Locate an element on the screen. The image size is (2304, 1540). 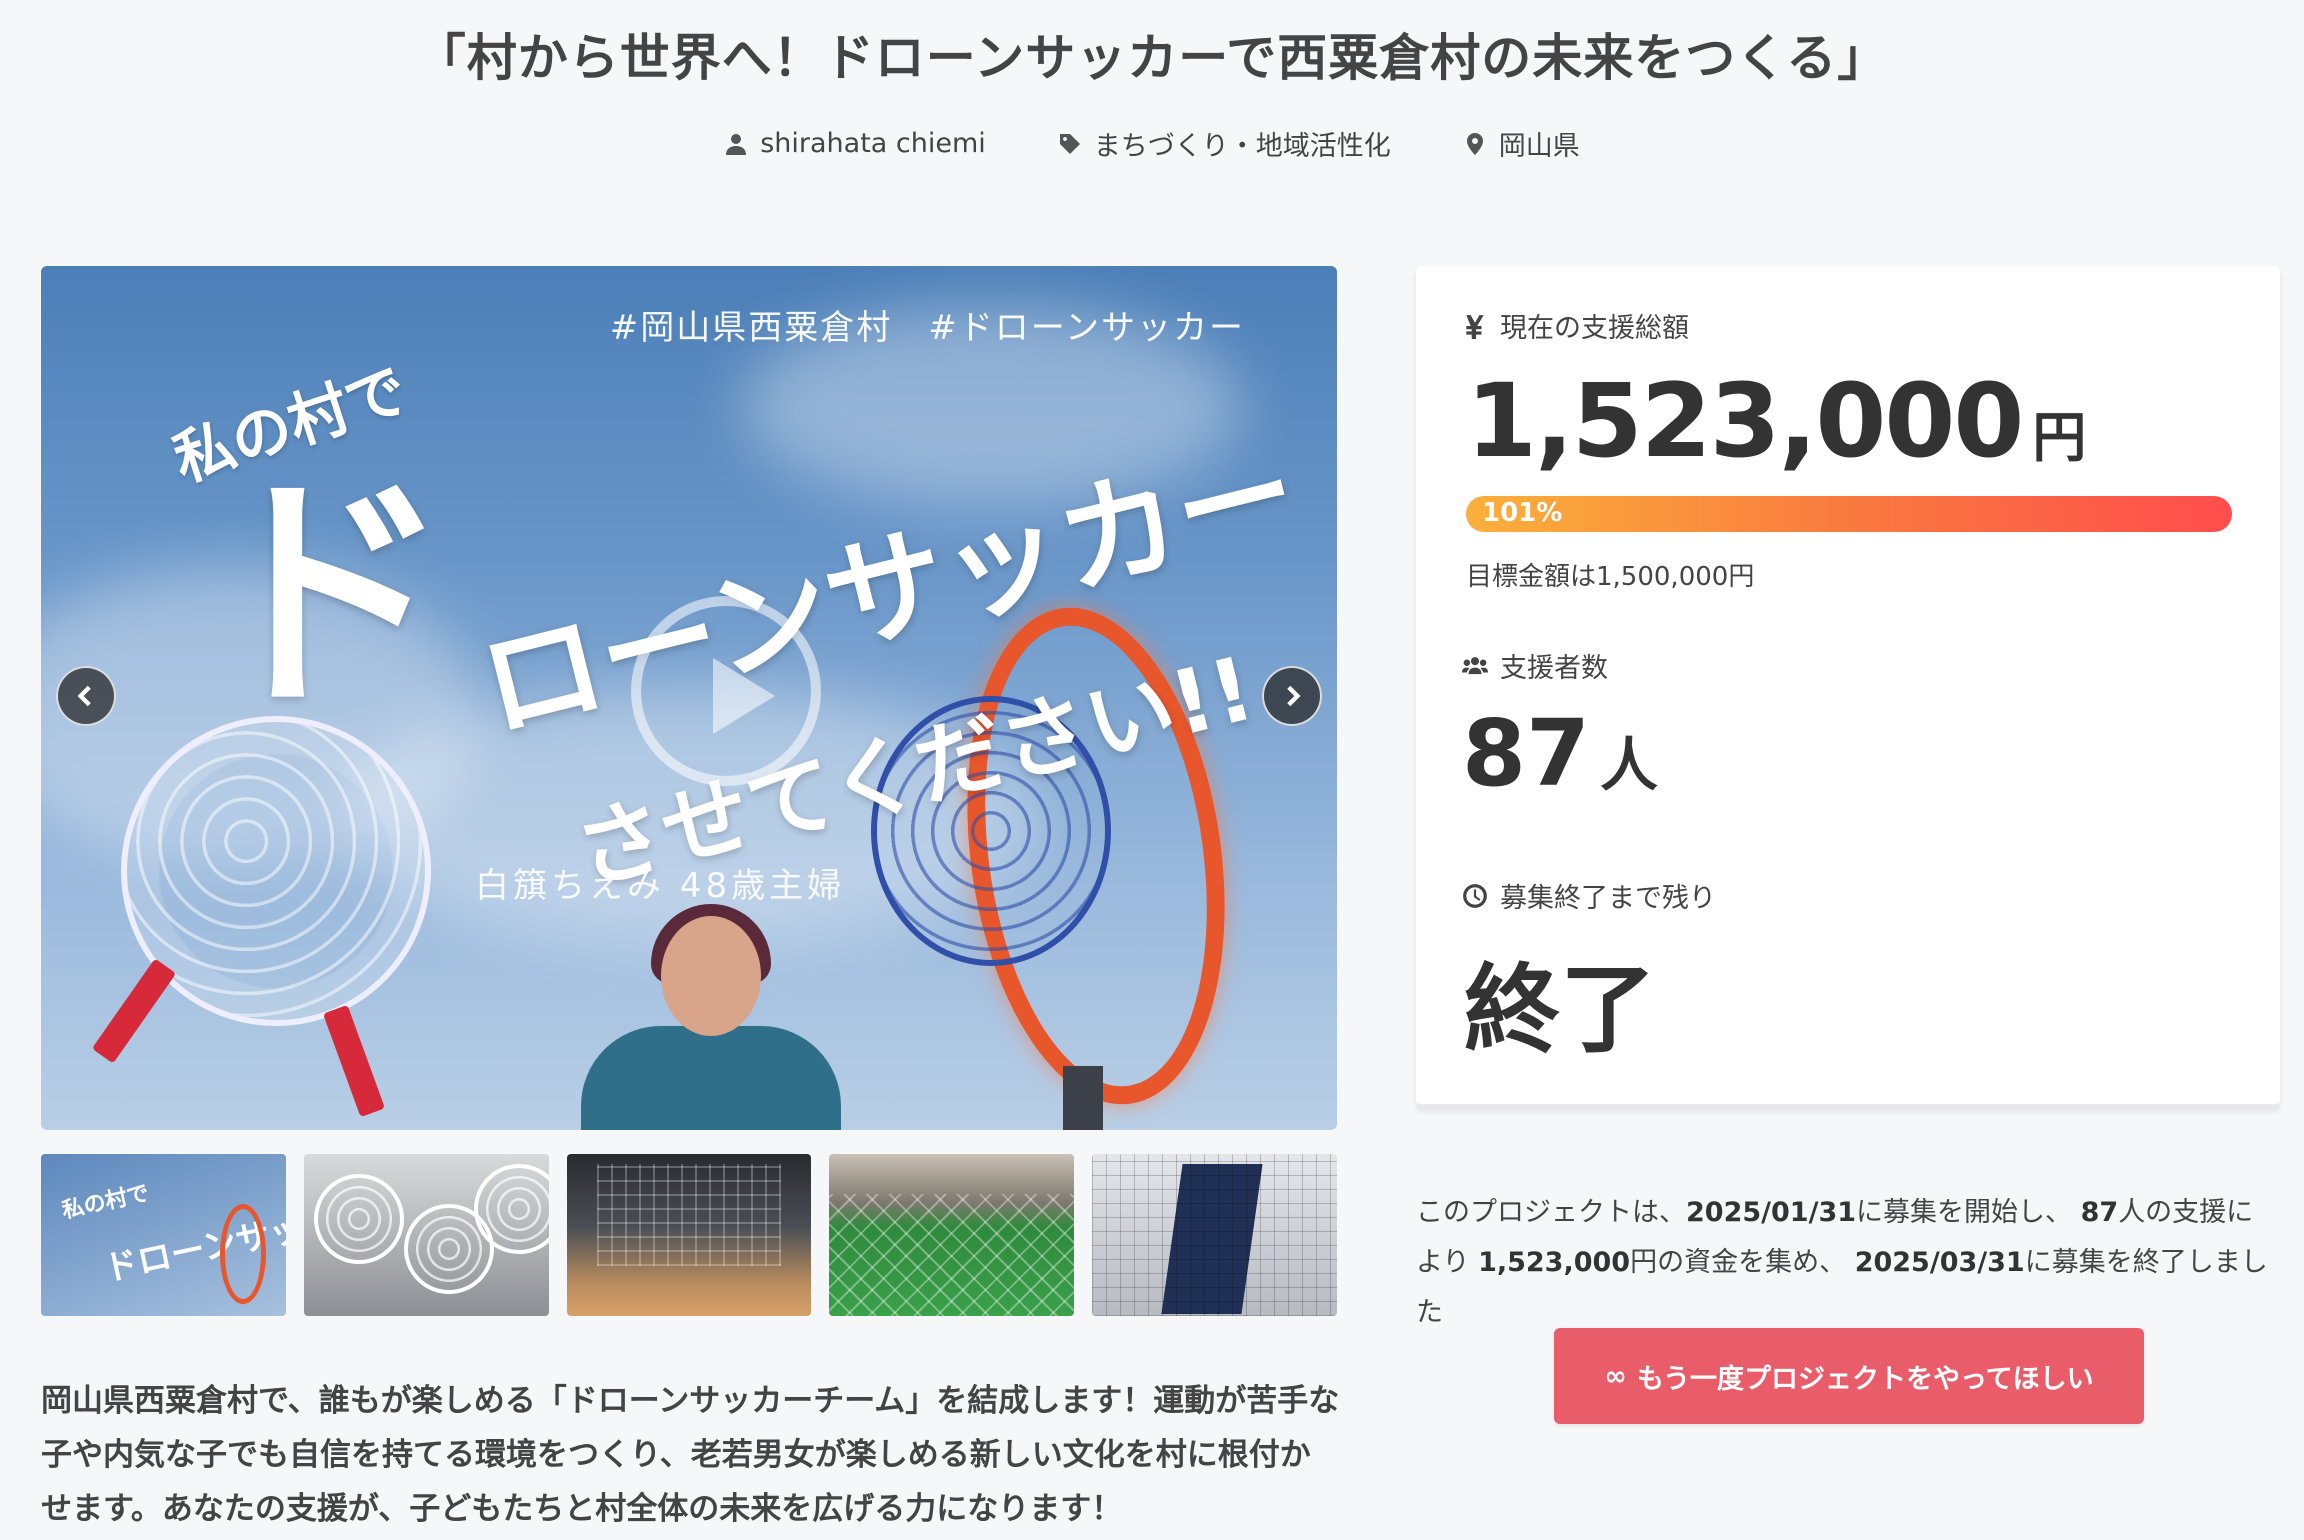
backers-label: 支援者数 is located at coordinates (1535, 665).